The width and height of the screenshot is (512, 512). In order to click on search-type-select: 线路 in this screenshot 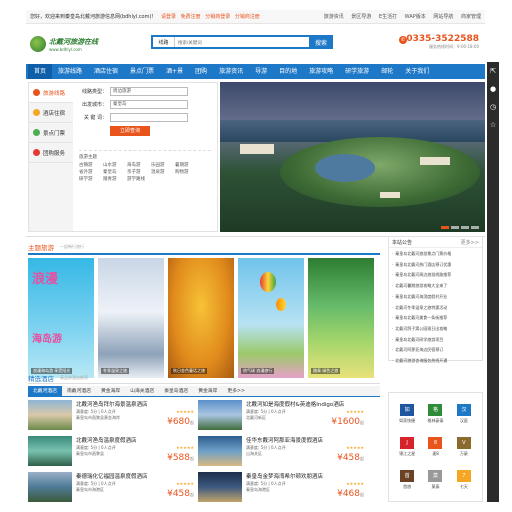, I will do `click(164, 42)`.